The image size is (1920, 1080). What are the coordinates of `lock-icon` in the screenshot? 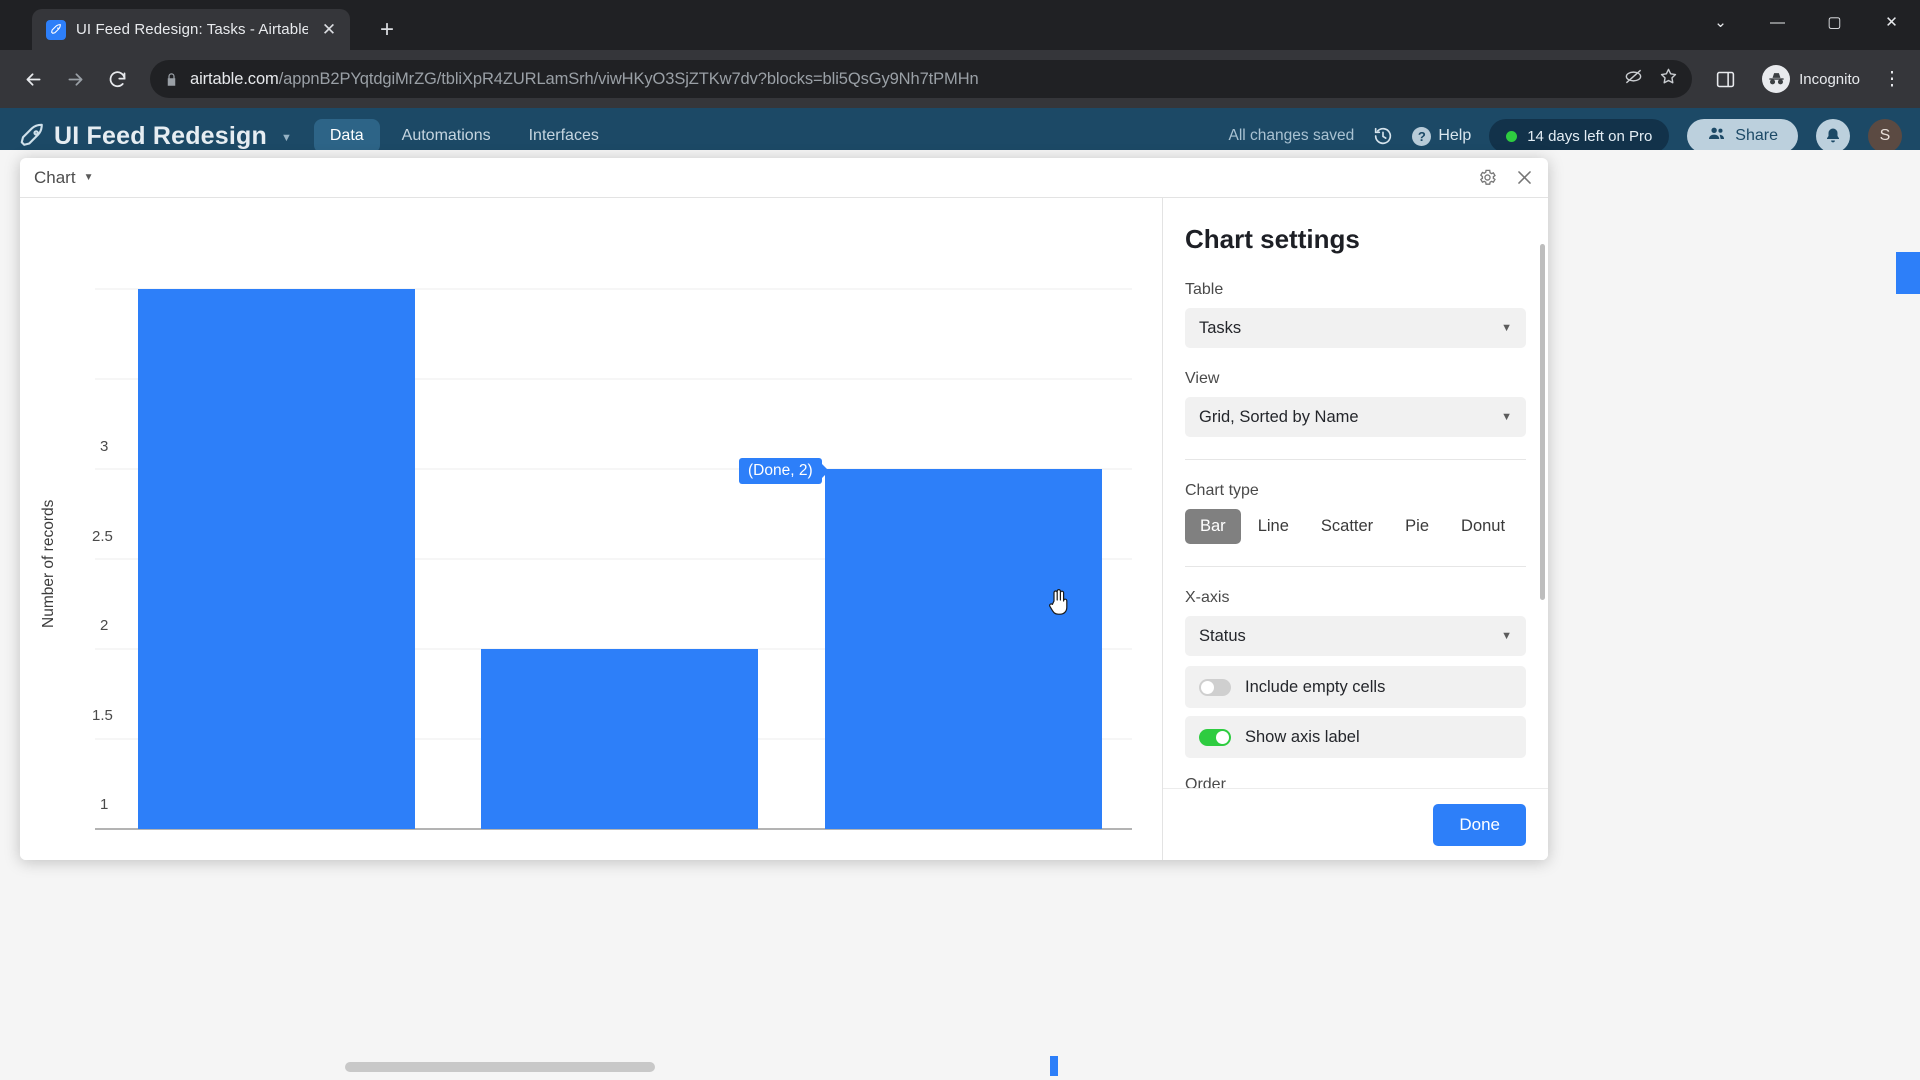 It's located at (171, 79).